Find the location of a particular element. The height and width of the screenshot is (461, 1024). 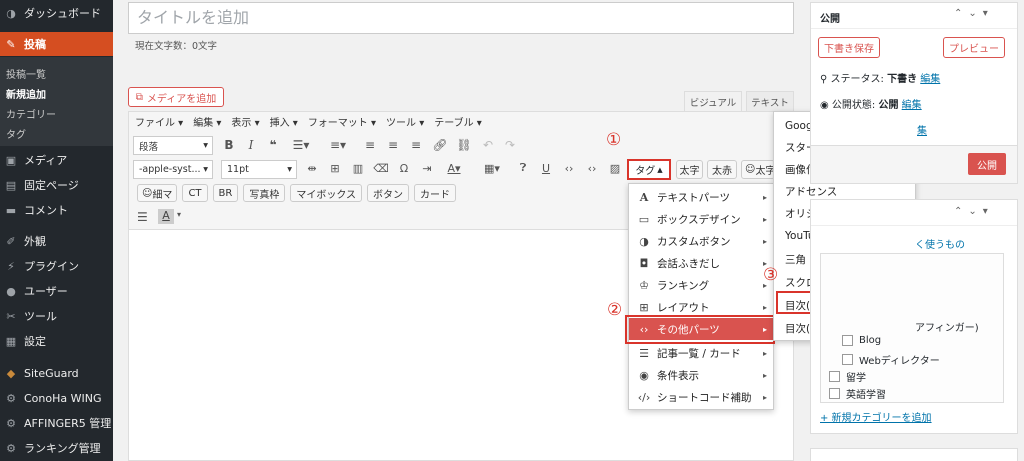

menu-siteguard: ◆ SiteGuard is located at coordinates (56, 373).